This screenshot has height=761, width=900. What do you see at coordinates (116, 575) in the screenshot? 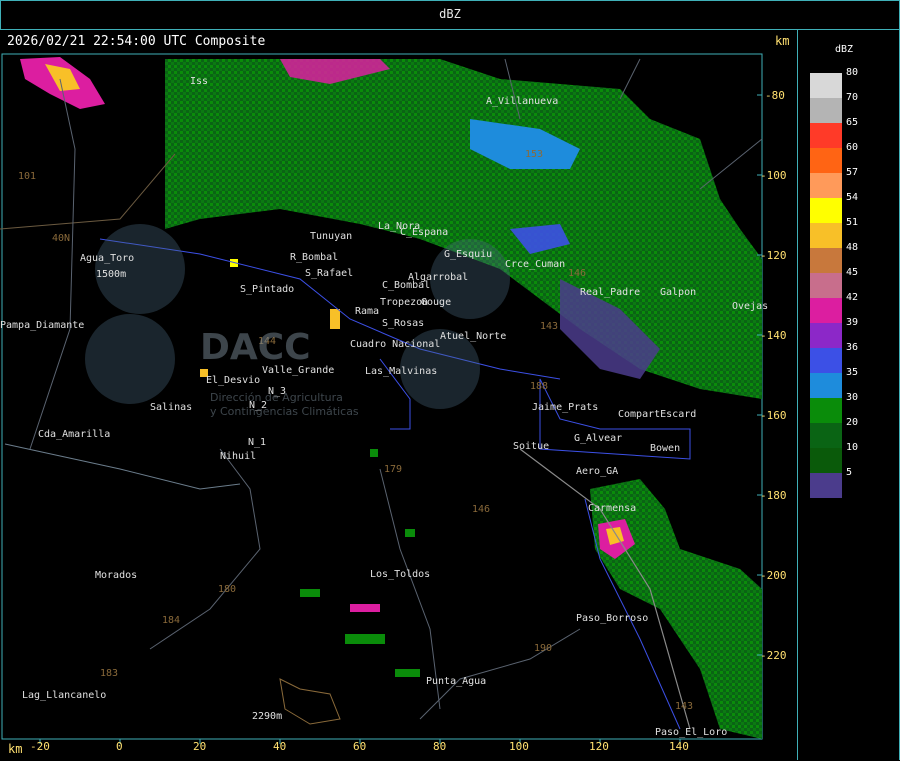
I see `place-label: Morados` at bounding box center [116, 575].